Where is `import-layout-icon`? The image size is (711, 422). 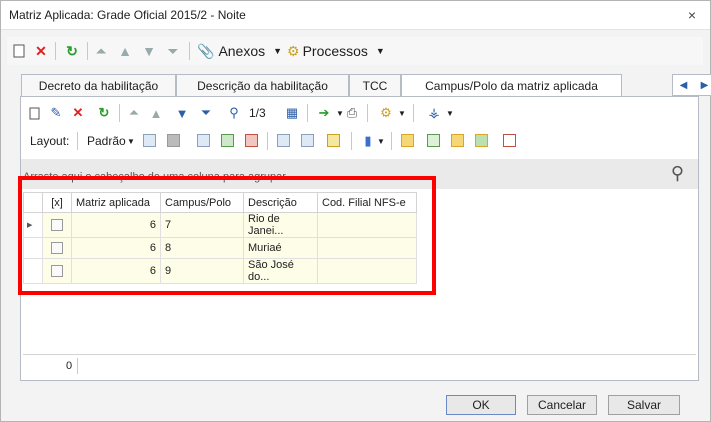
import-layout-icon is located at coordinates (227, 140).